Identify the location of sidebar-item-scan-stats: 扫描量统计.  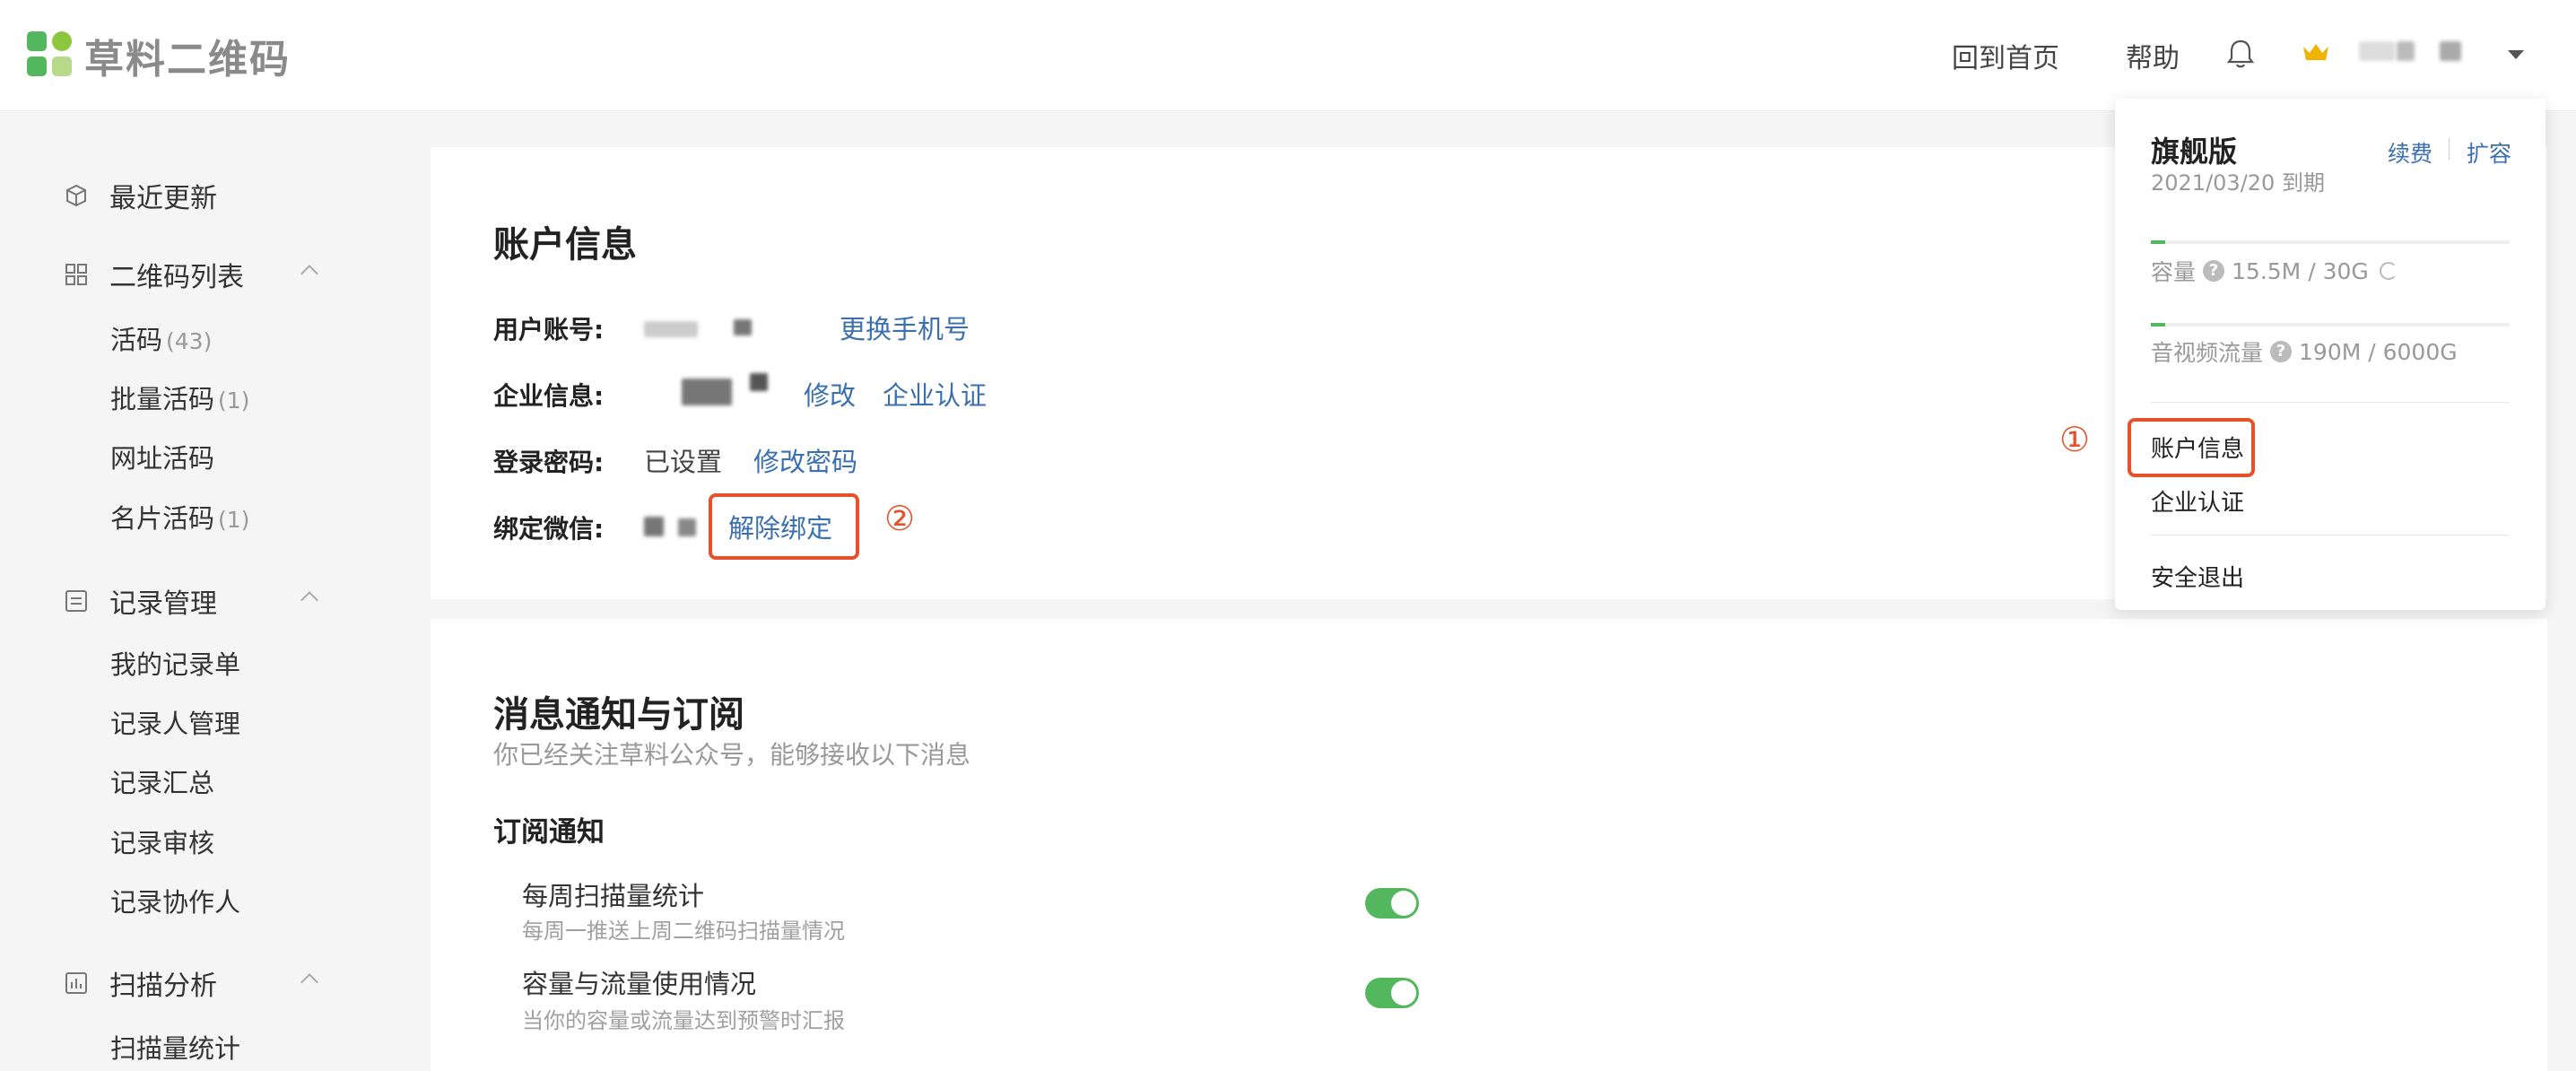
(175, 1047).